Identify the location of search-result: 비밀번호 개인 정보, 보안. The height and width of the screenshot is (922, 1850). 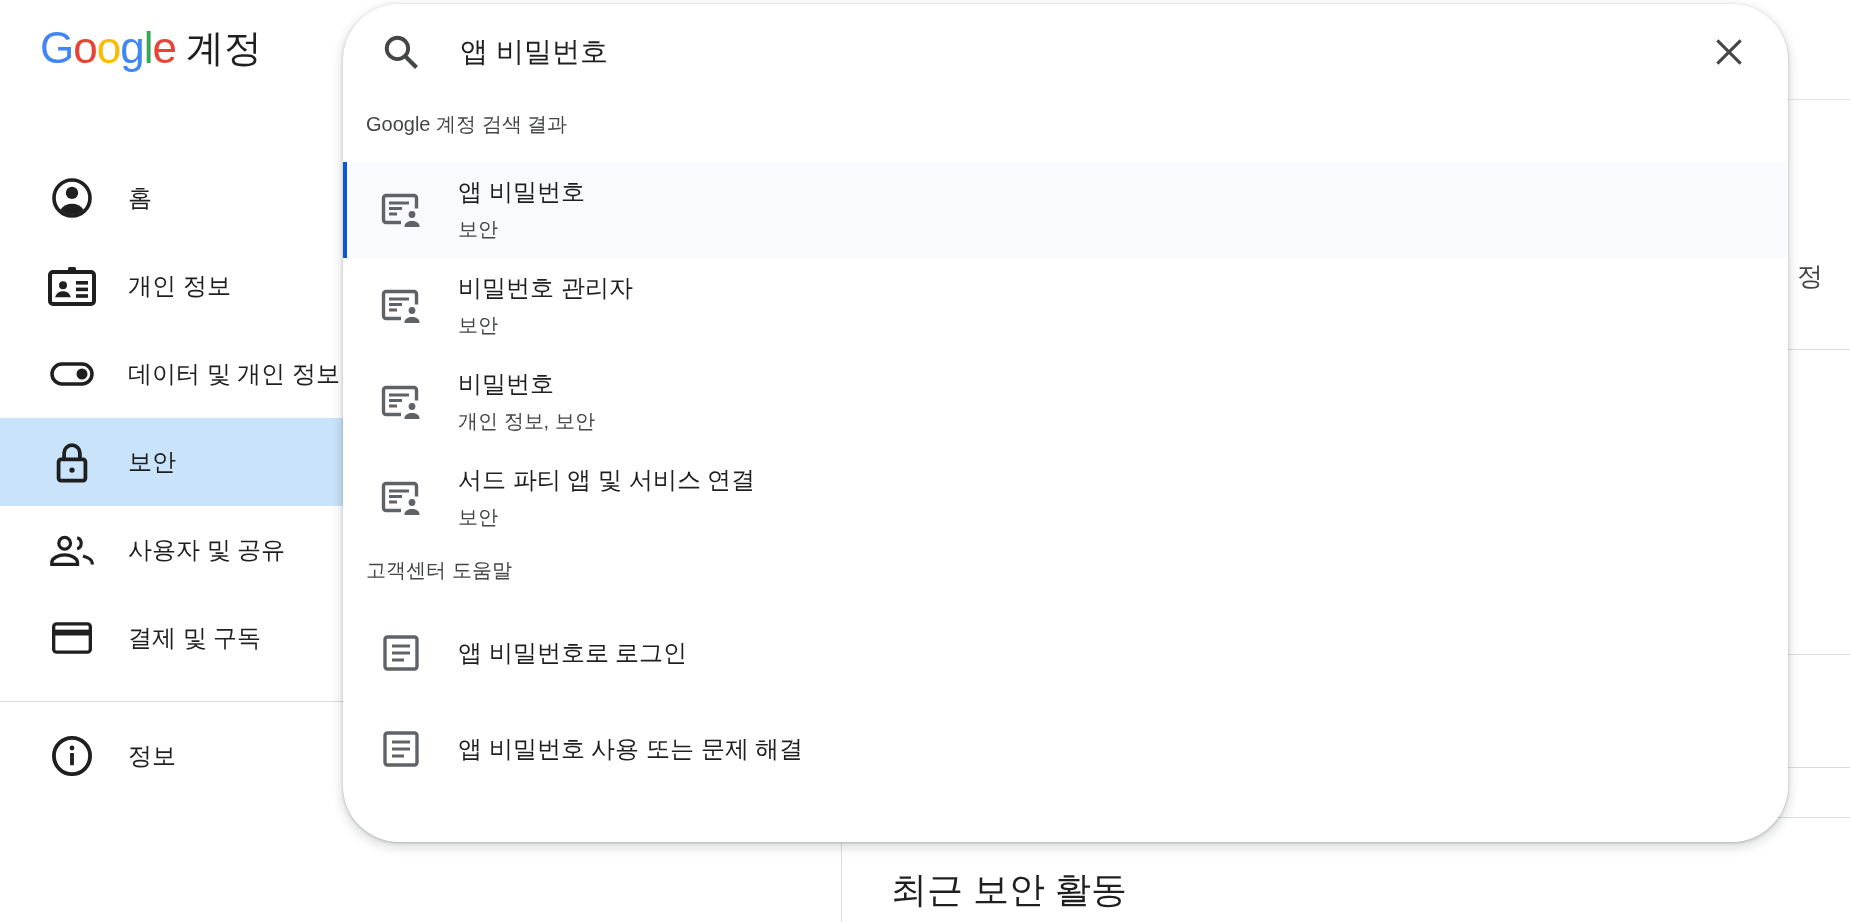
(1065, 402).